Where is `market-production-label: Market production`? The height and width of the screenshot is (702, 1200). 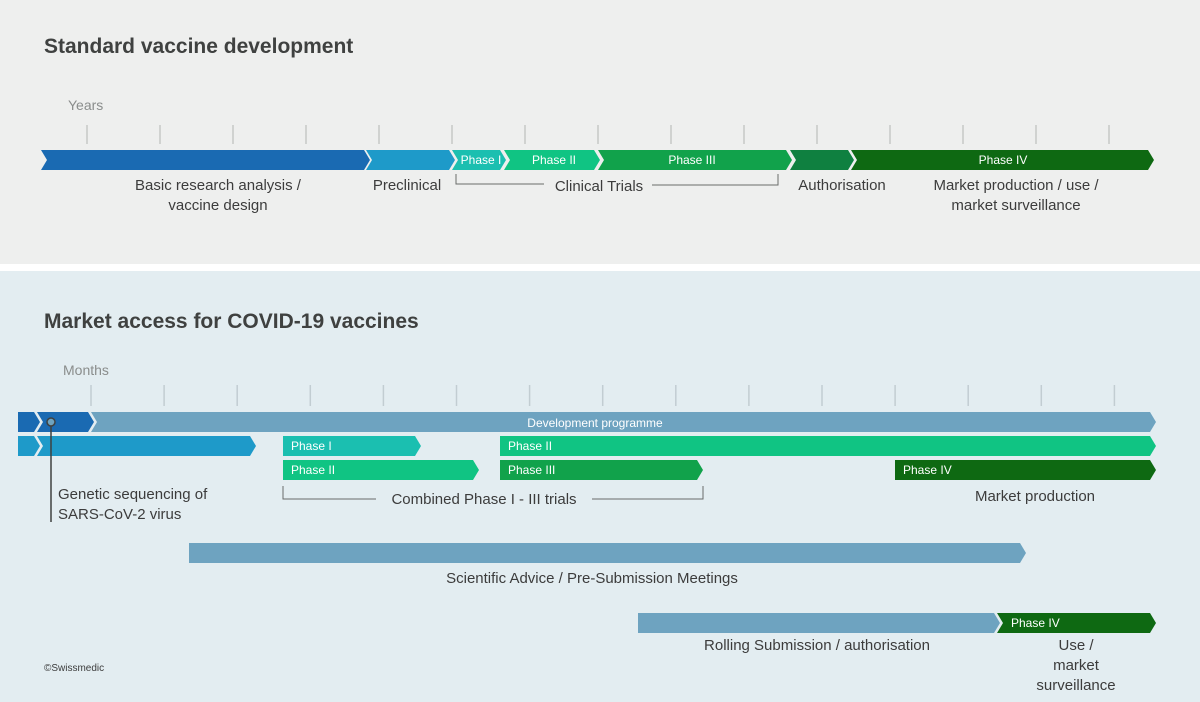 market-production-label: Market production is located at coordinates (1035, 496).